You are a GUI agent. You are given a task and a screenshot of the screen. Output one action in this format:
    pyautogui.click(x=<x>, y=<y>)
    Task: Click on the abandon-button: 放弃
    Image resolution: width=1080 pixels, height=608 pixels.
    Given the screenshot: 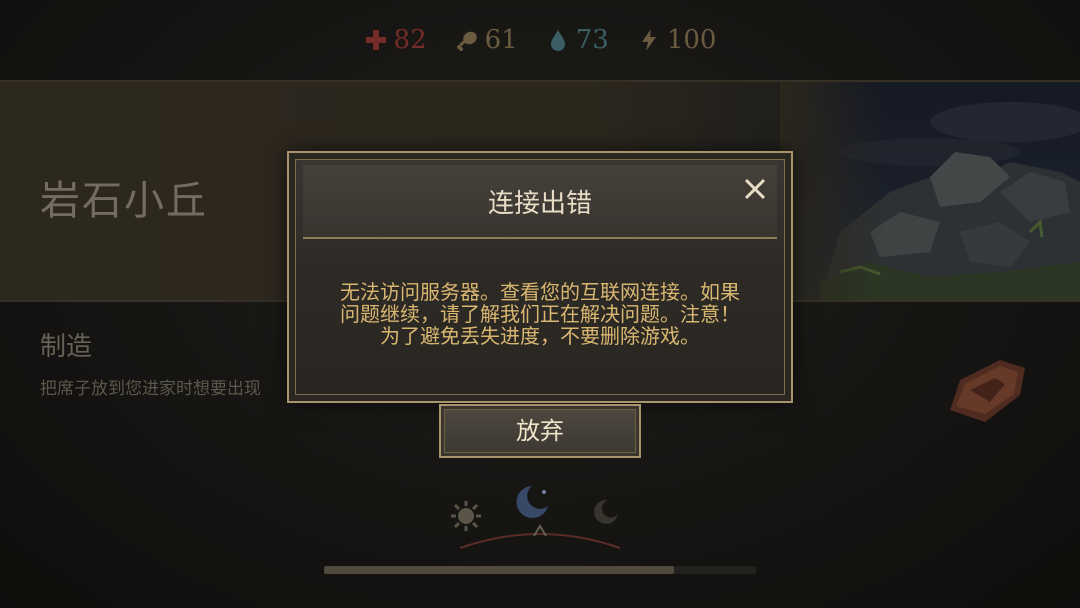 What is the action you would take?
    pyautogui.click(x=540, y=431)
    